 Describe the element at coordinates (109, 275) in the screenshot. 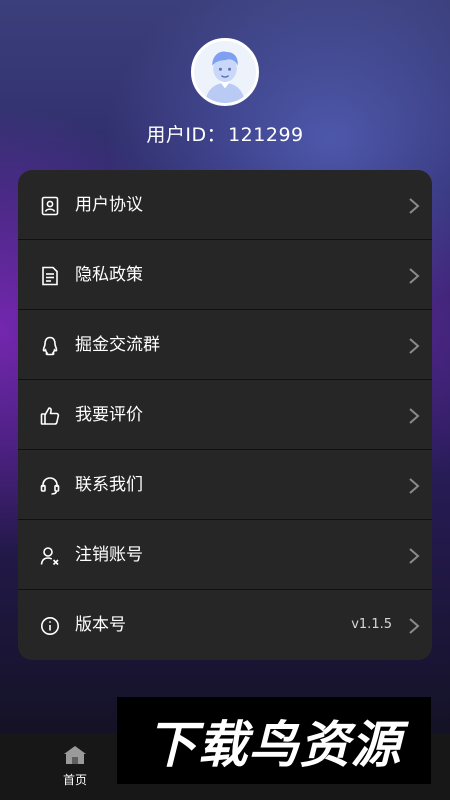

I see `menu-item-label: 隐私政策` at that location.